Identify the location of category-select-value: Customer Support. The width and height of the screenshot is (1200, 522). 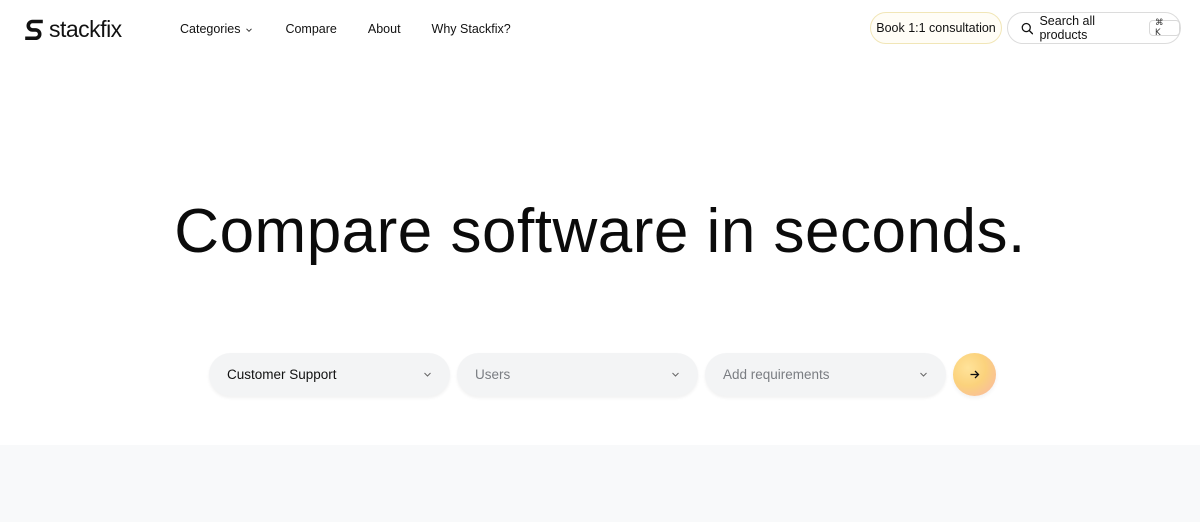
(282, 374).